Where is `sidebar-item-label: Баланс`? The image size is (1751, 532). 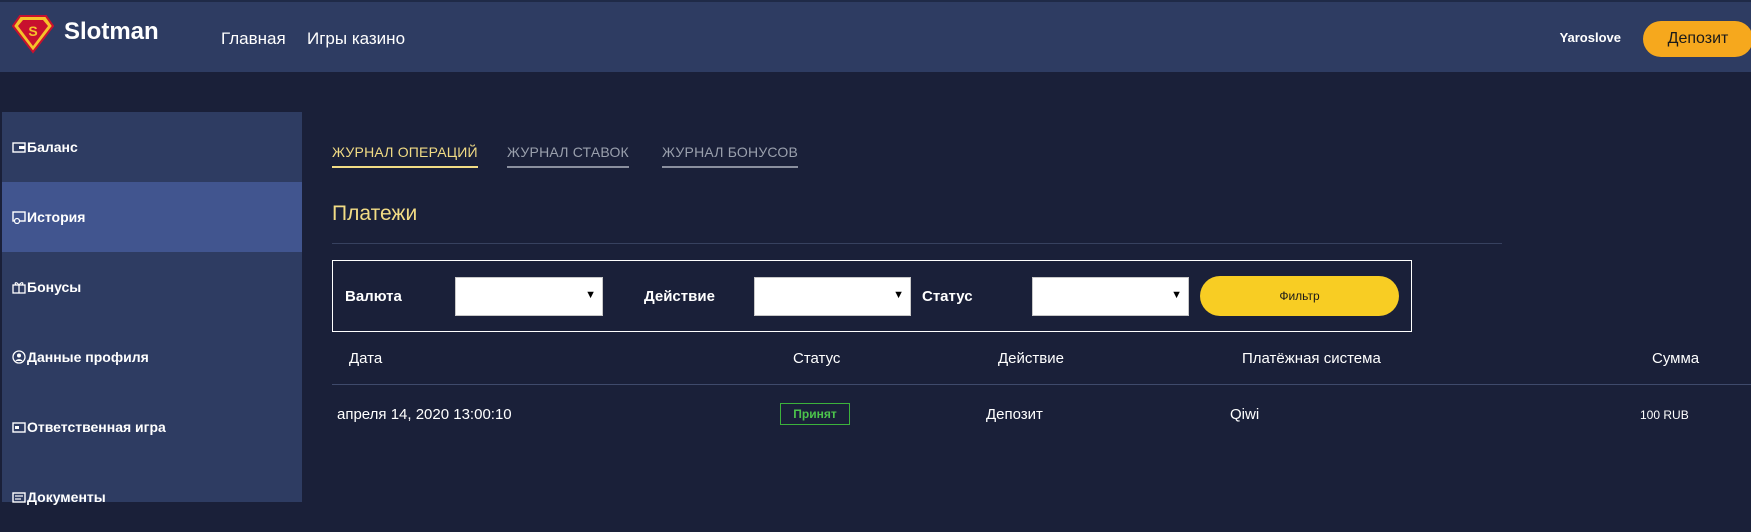 sidebar-item-label: Баланс is located at coordinates (52, 147).